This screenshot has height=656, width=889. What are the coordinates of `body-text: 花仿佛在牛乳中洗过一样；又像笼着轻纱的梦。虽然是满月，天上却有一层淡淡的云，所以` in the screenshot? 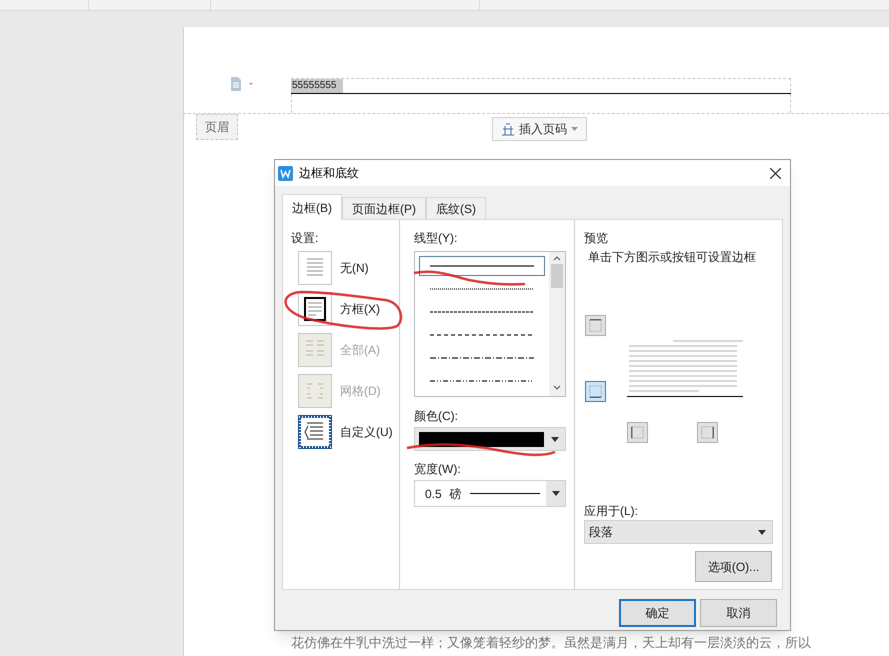 It's located at (551, 642).